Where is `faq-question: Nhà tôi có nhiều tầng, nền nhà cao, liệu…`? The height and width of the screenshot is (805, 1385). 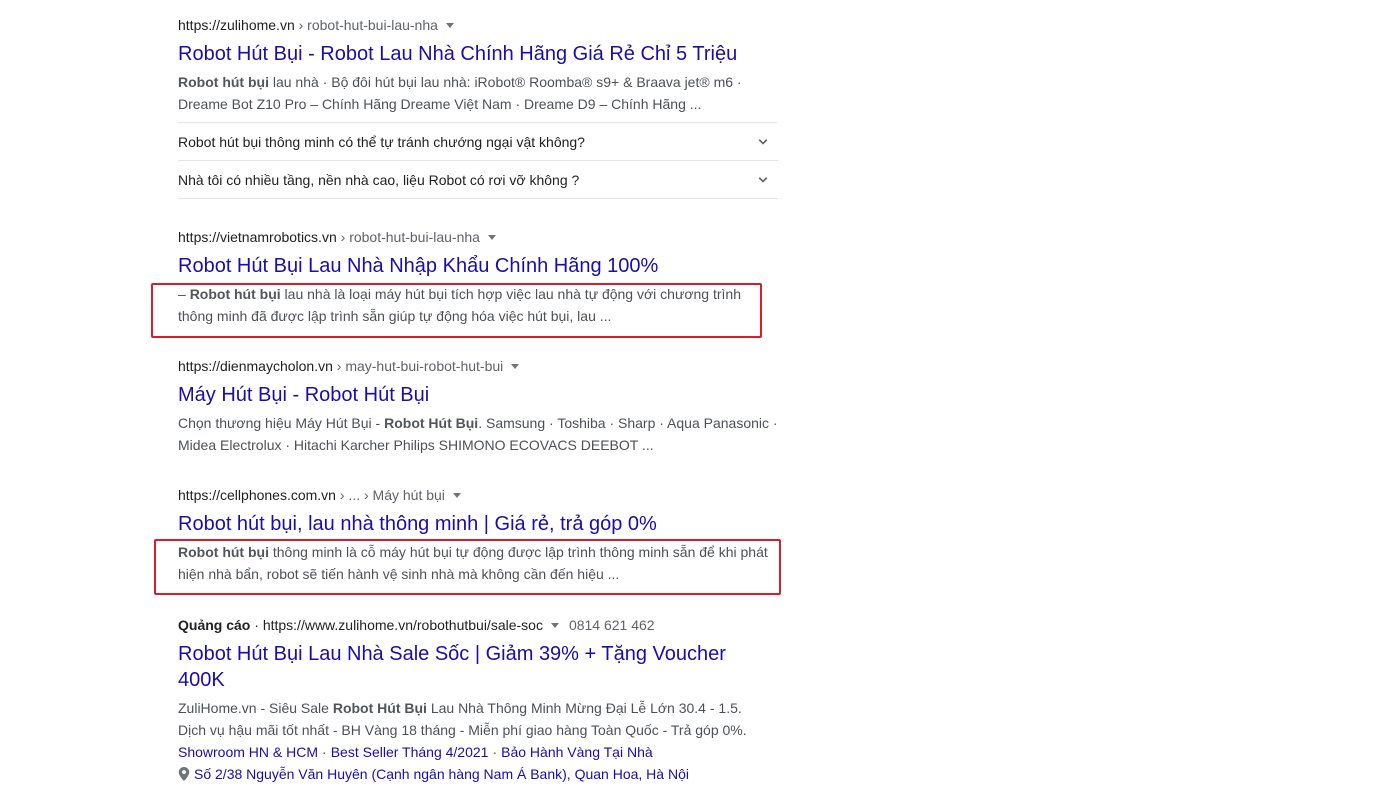
faq-question: Nhà tôi có nhiều tầng, nền nhà cao, liệu… is located at coordinates (379, 180).